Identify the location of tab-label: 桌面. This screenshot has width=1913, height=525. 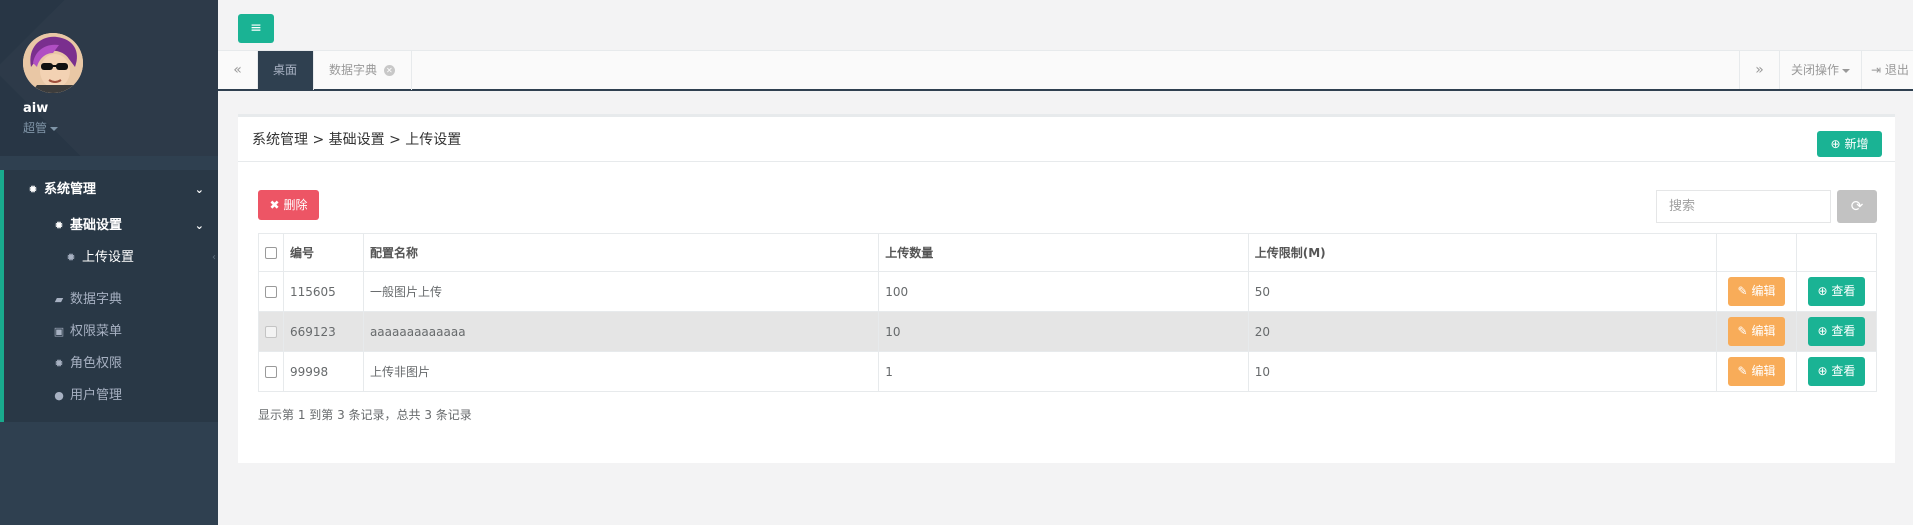
(285, 70).